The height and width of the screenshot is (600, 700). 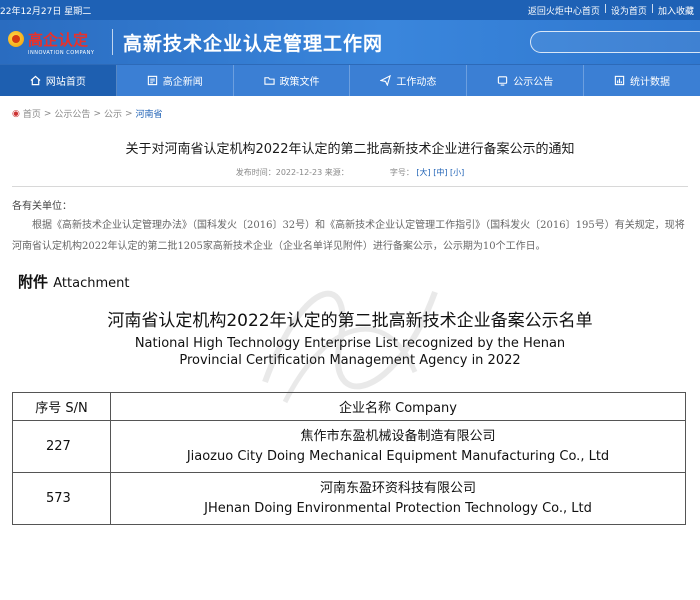 What do you see at coordinates (398, 436) in the screenshot?
I see `company-name-cn: 焦作市东盈机械设备制造有限公司` at bounding box center [398, 436].